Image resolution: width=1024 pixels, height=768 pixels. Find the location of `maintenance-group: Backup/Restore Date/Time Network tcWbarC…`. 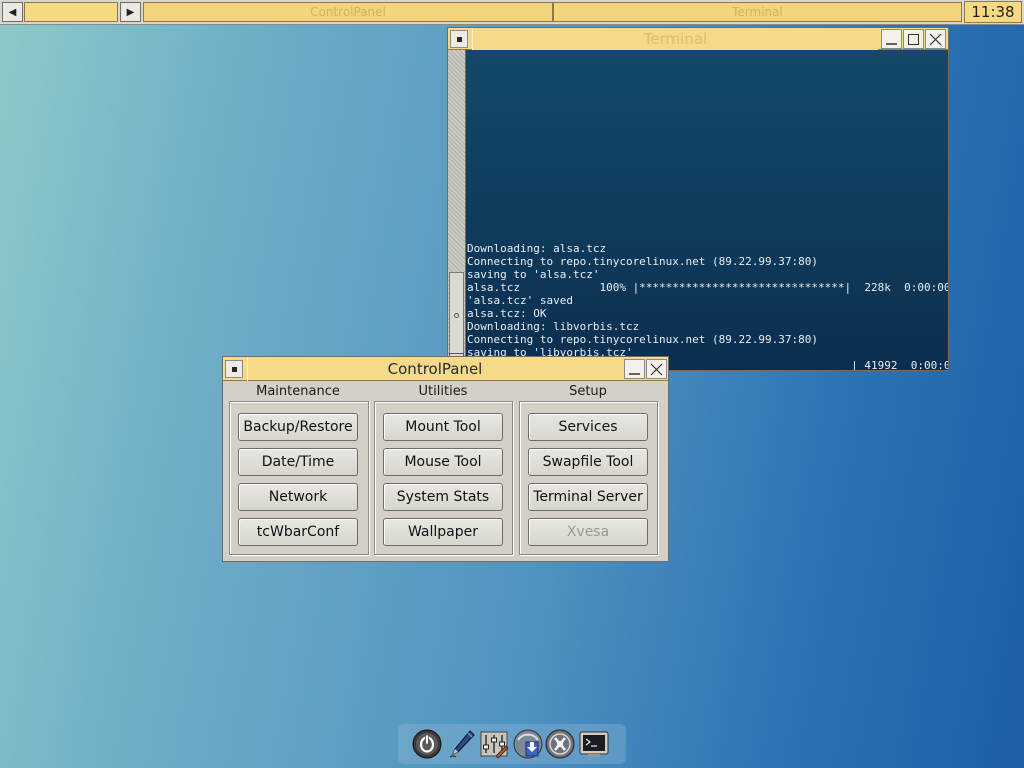

maintenance-group: Backup/Restore Date/Time Network tcWbarC… is located at coordinates (299, 478).